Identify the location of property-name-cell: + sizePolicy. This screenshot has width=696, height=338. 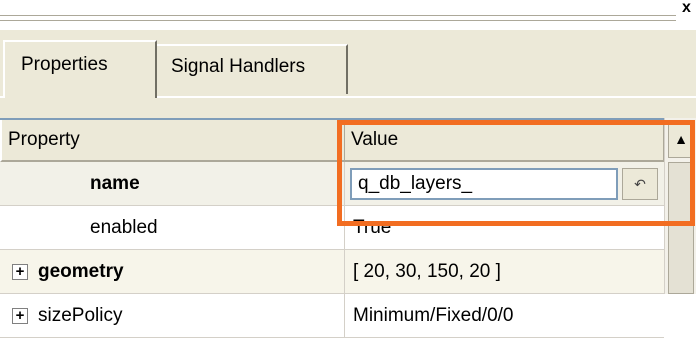
(172, 316).